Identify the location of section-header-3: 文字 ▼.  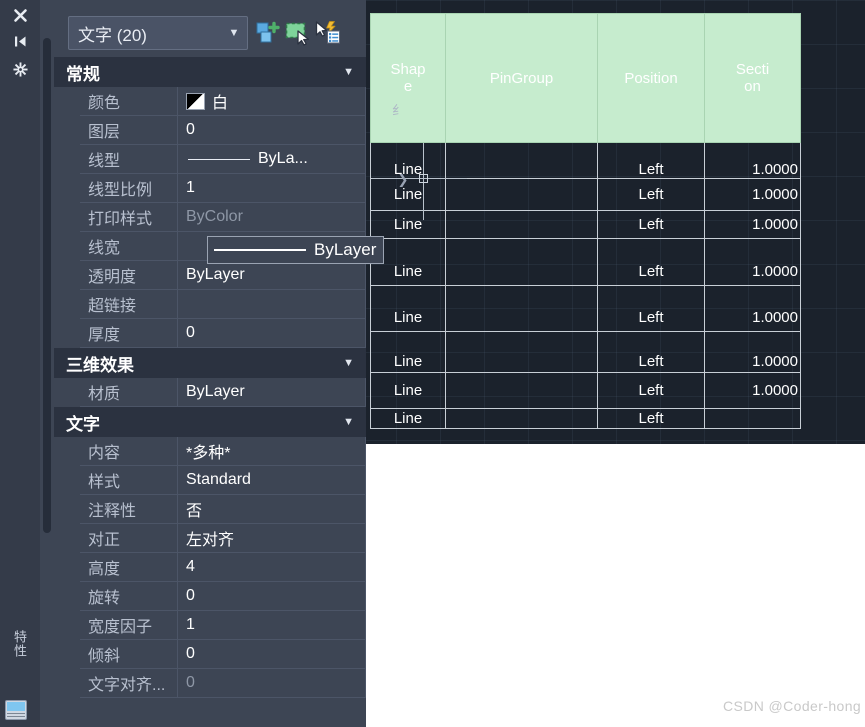
(210, 422).